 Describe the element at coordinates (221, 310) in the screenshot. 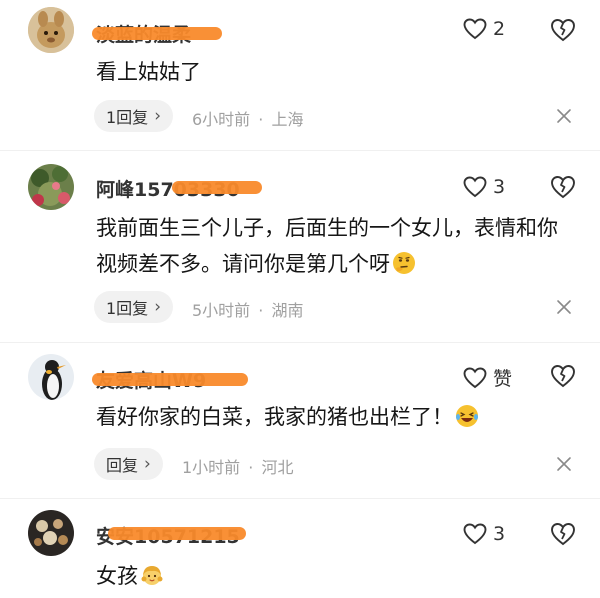

I see `comment-time: 5小时前` at that location.